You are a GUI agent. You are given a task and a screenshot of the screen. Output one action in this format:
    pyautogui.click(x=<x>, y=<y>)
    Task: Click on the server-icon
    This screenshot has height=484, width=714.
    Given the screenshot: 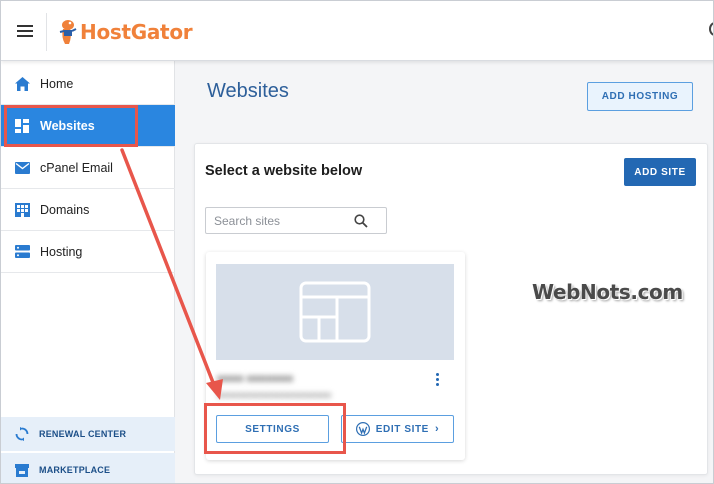 What is the action you would take?
    pyautogui.click(x=22, y=252)
    